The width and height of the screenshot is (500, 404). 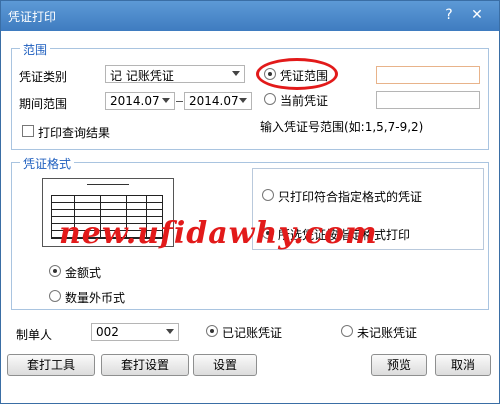 What do you see at coordinates (463, 365) in the screenshot?
I see `cancel-button: 取消` at bounding box center [463, 365].